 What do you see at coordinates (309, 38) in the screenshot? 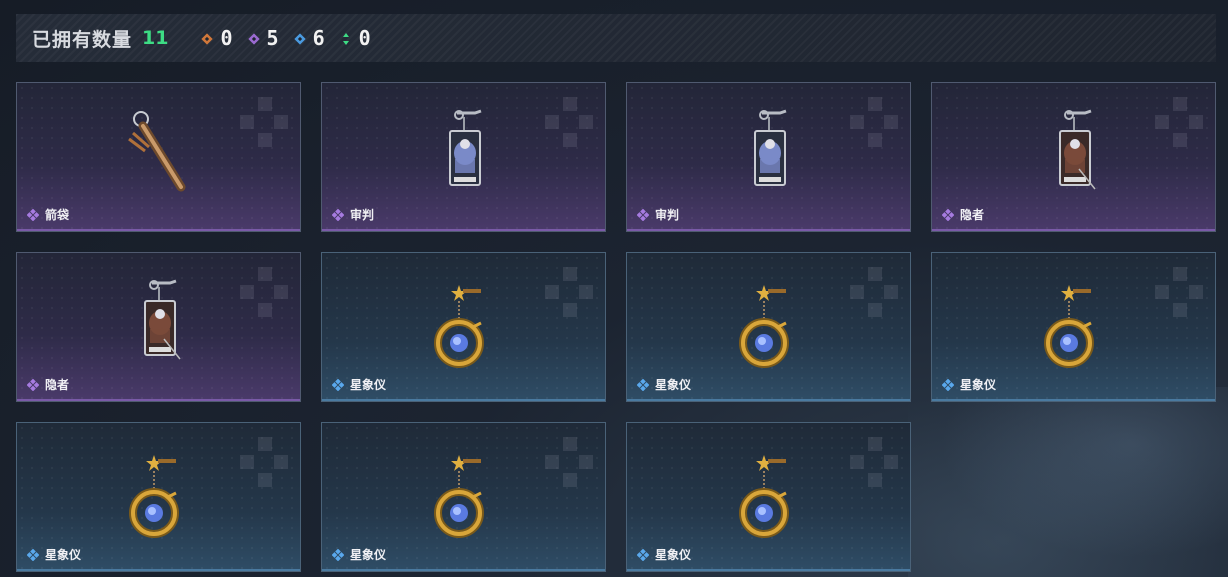
I see `rarity-stat: 6` at bounding box center [309, 38].